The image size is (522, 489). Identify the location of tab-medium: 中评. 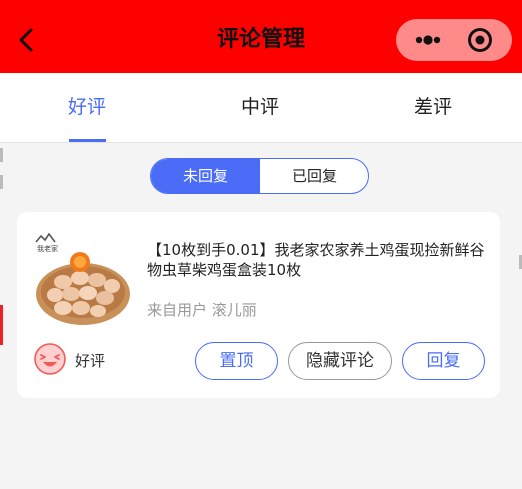
(260, 107).